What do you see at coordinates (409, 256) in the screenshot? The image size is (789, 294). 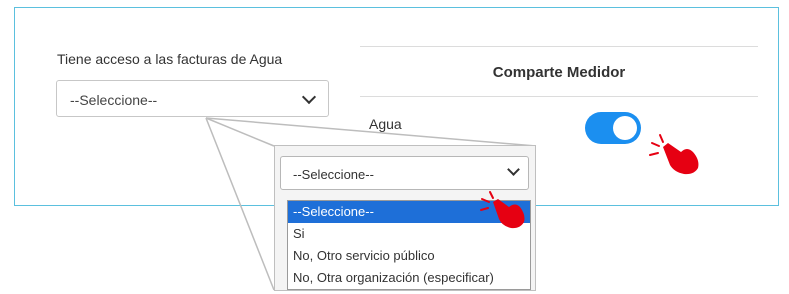 I see `option-otro-servicio: No, Otro servicio público` at bounding box center [409, 256].